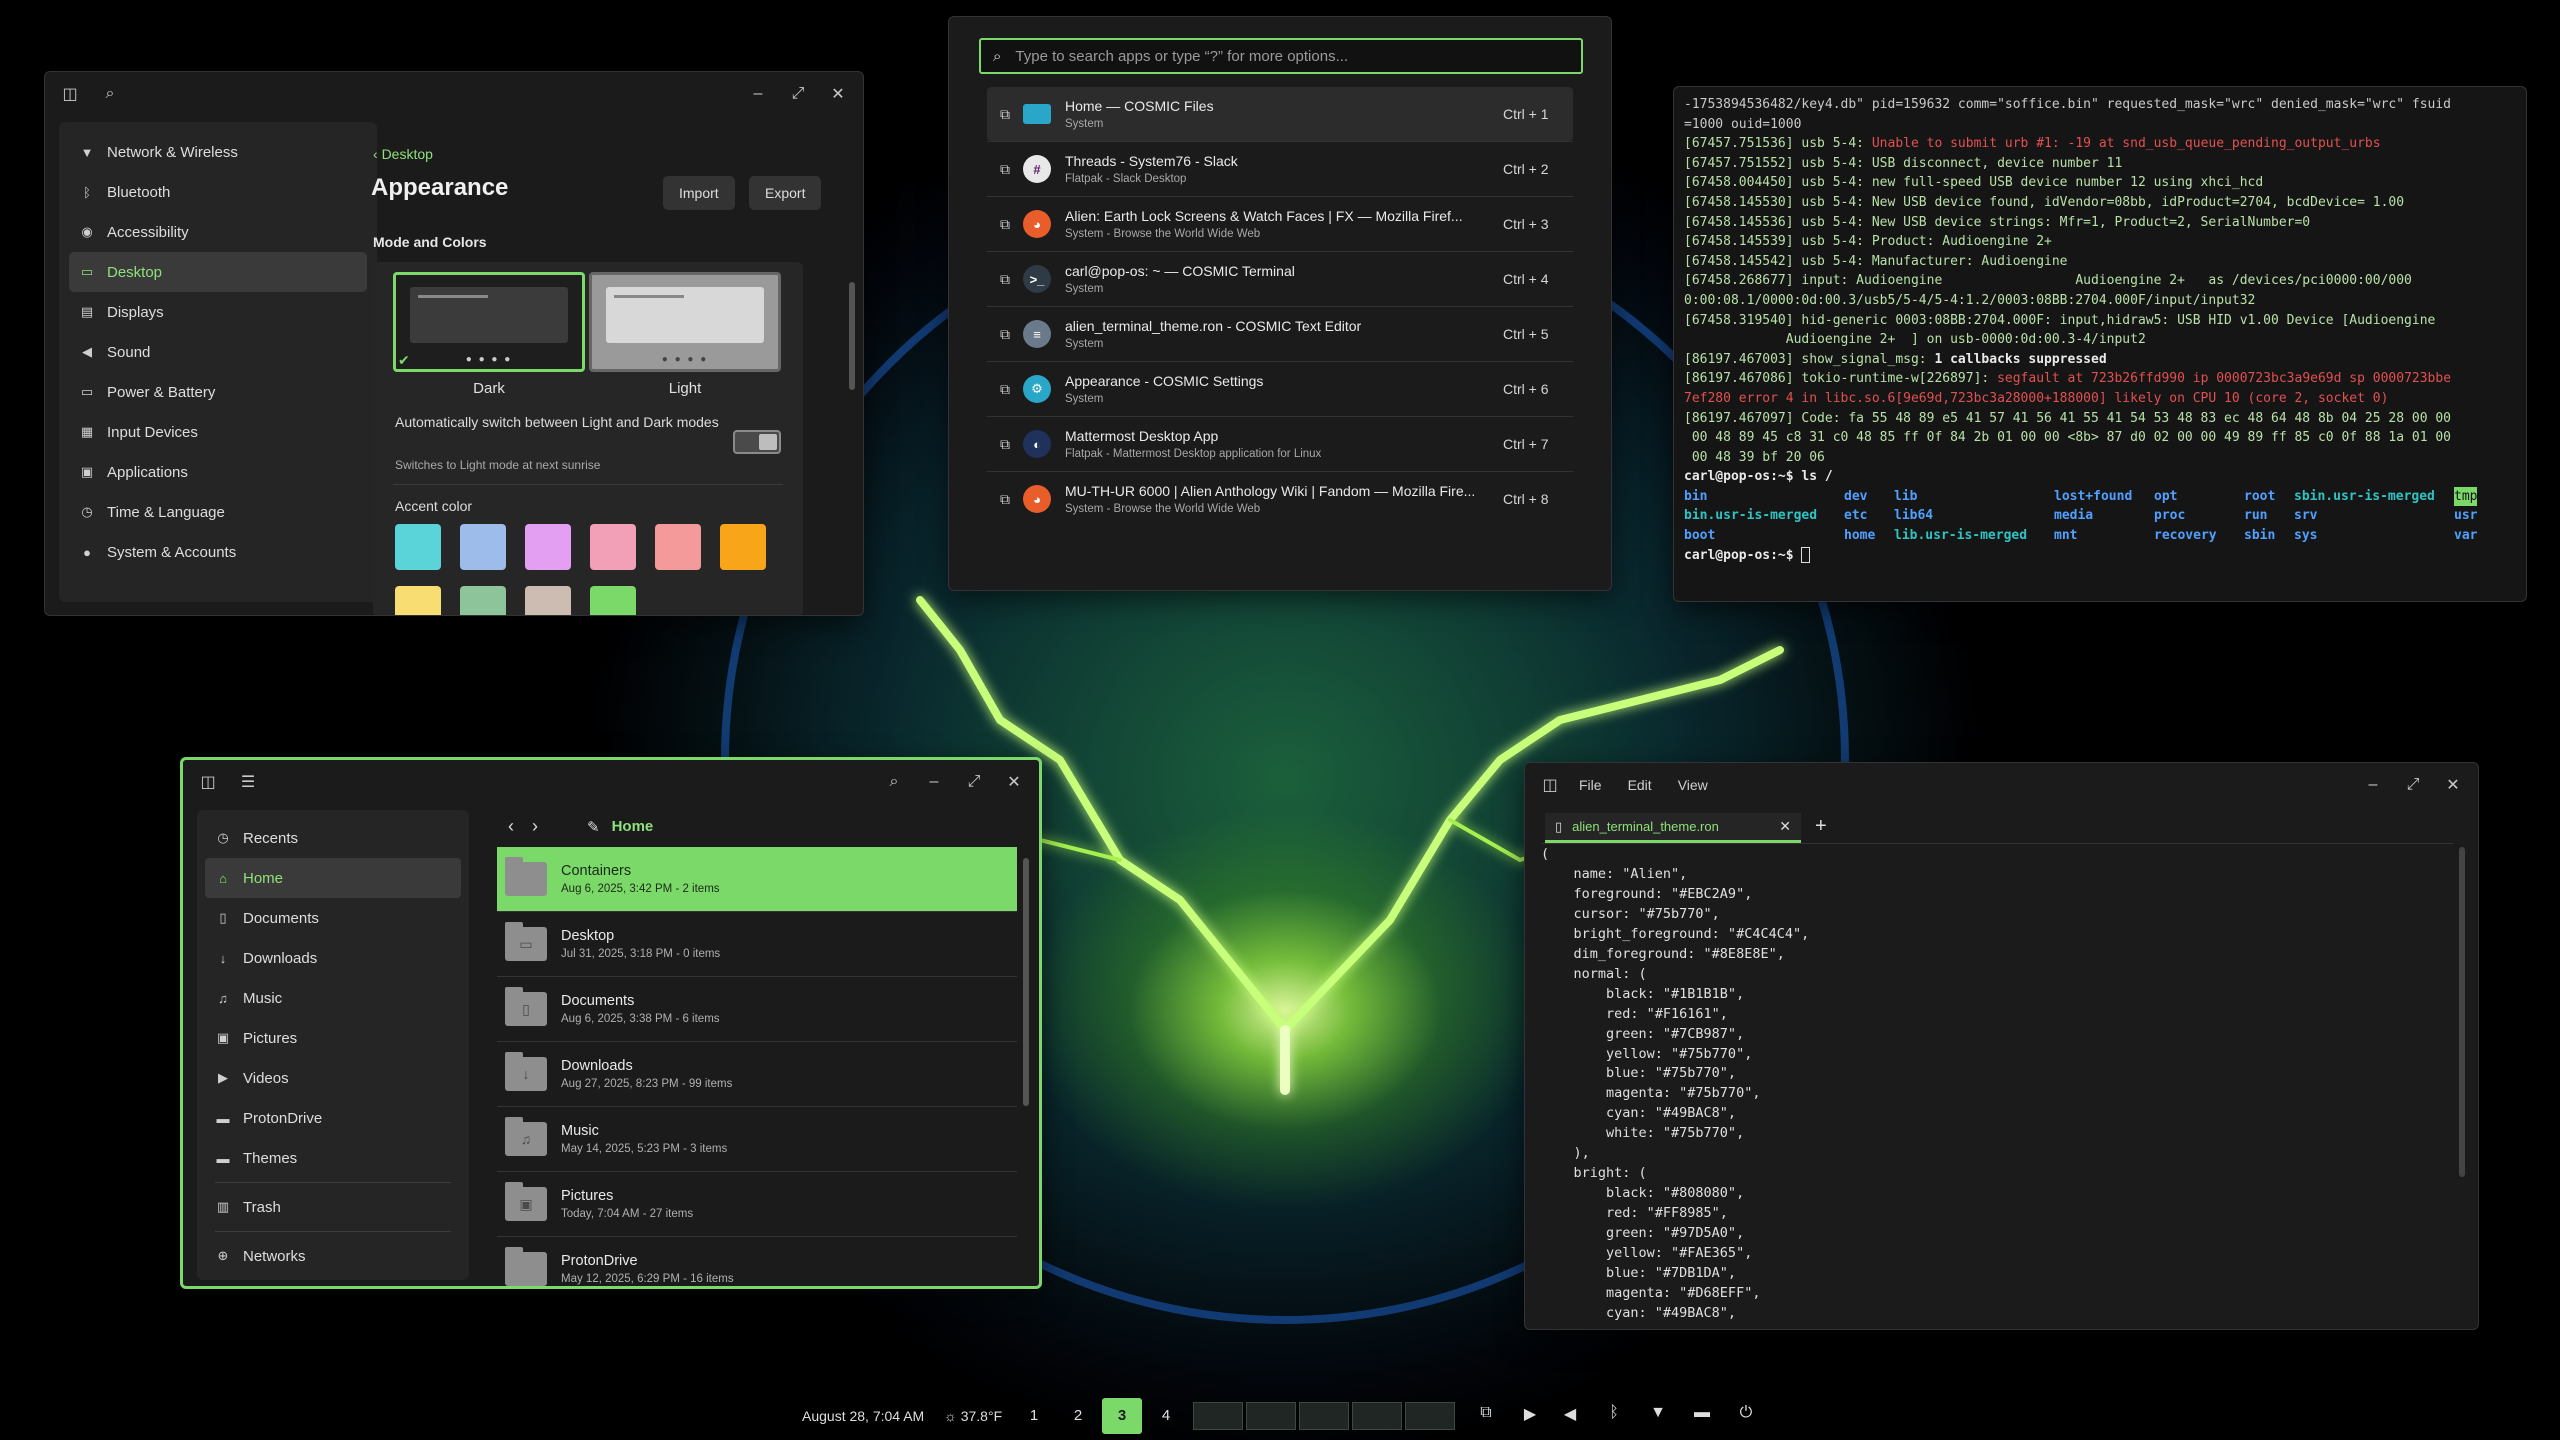 The width and height of the screenshot is (2560, 1440). Describe the element at coordinates (593, 827) in the screenshot. I see `edit-path-icon: ✎` at that location.